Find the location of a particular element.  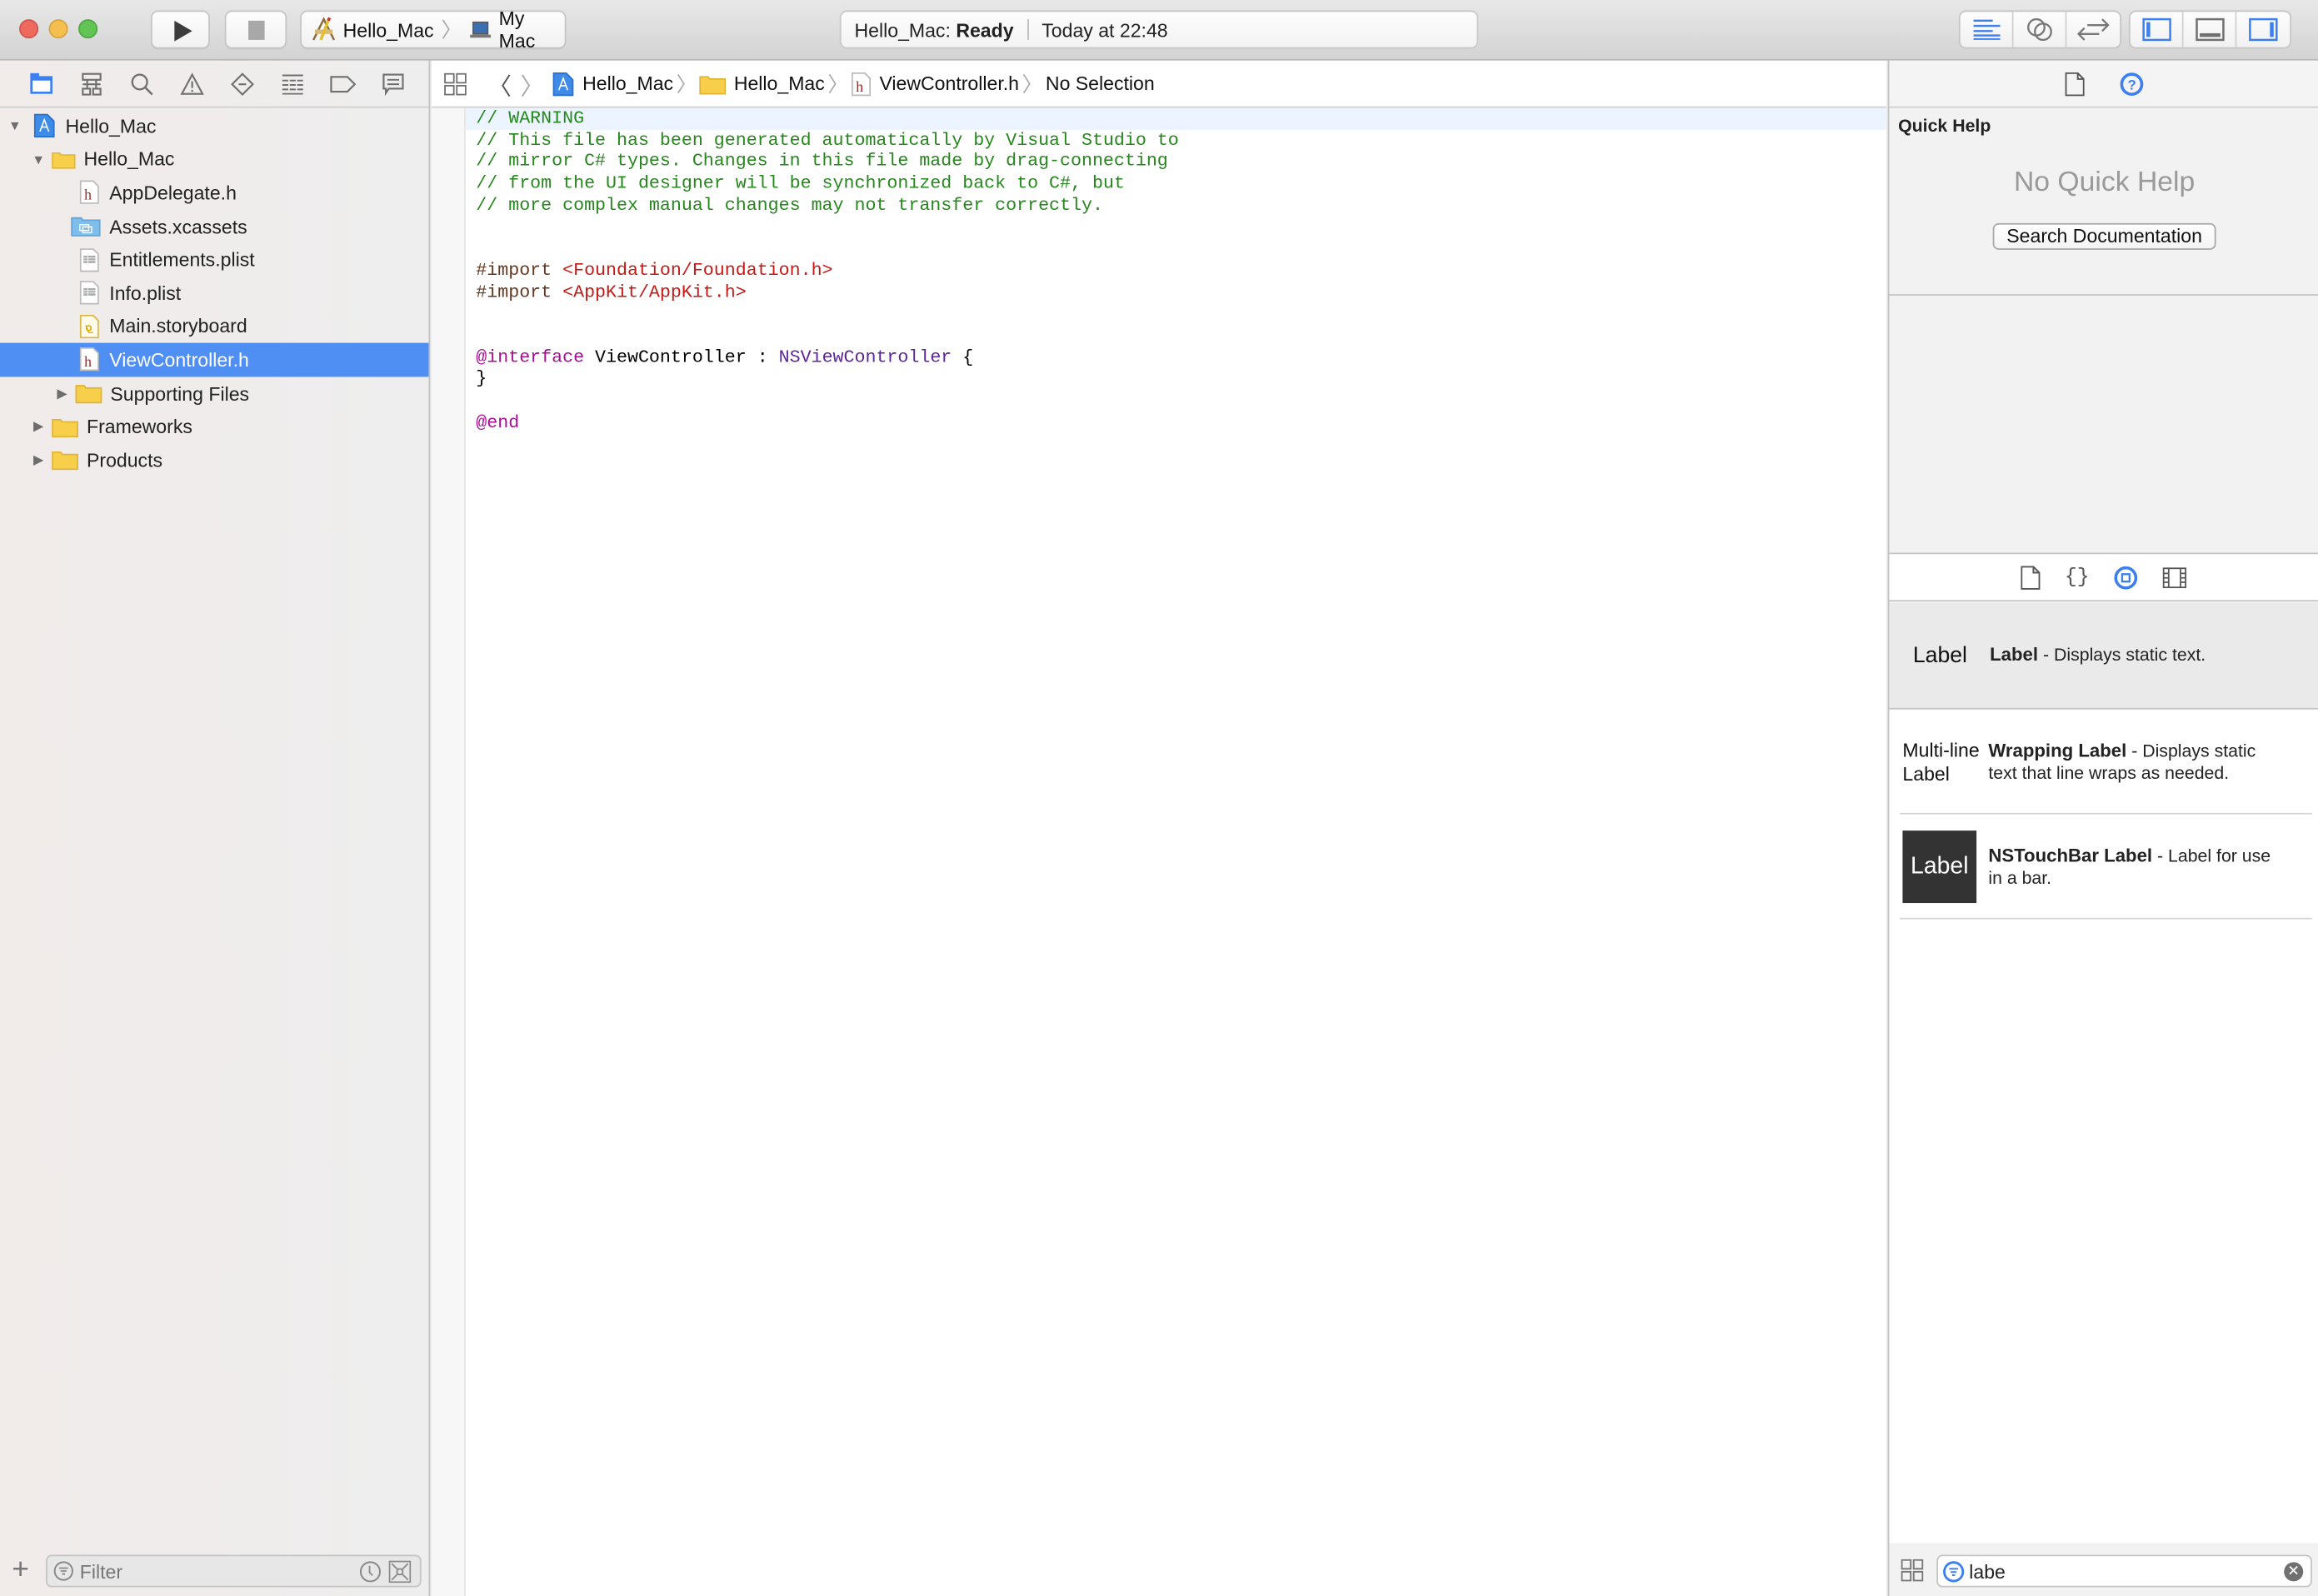

code-line: } is located at coordinates (1181, 379).